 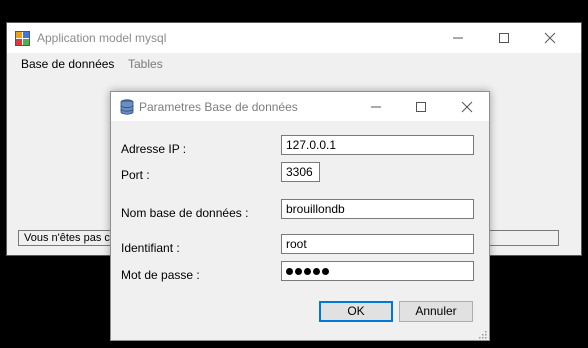 I want to click on port-label: Port :, so click(x=135, y=175).